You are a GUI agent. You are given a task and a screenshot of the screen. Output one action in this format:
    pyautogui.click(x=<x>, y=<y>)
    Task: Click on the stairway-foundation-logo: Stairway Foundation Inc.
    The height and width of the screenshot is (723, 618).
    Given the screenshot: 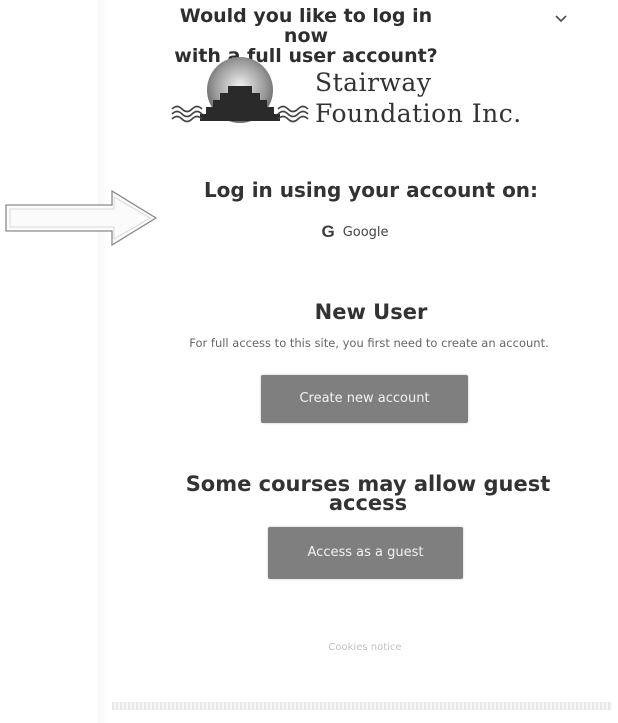 What is the action you would take?
    pyautogui.click(x=365, y=94)
    